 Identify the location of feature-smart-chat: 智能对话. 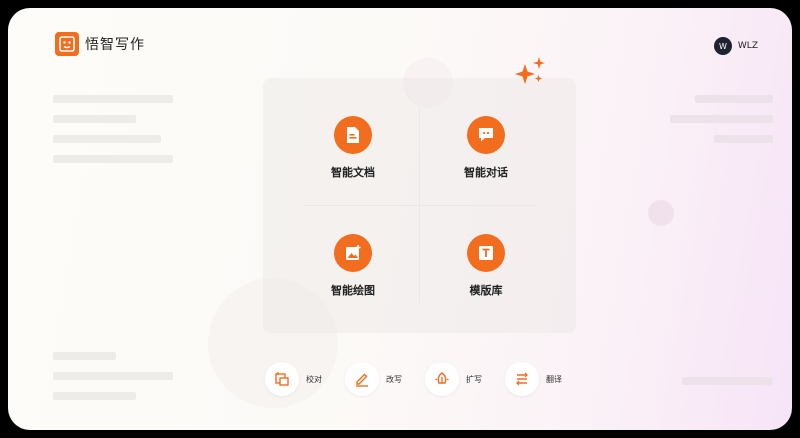
(486, 148).